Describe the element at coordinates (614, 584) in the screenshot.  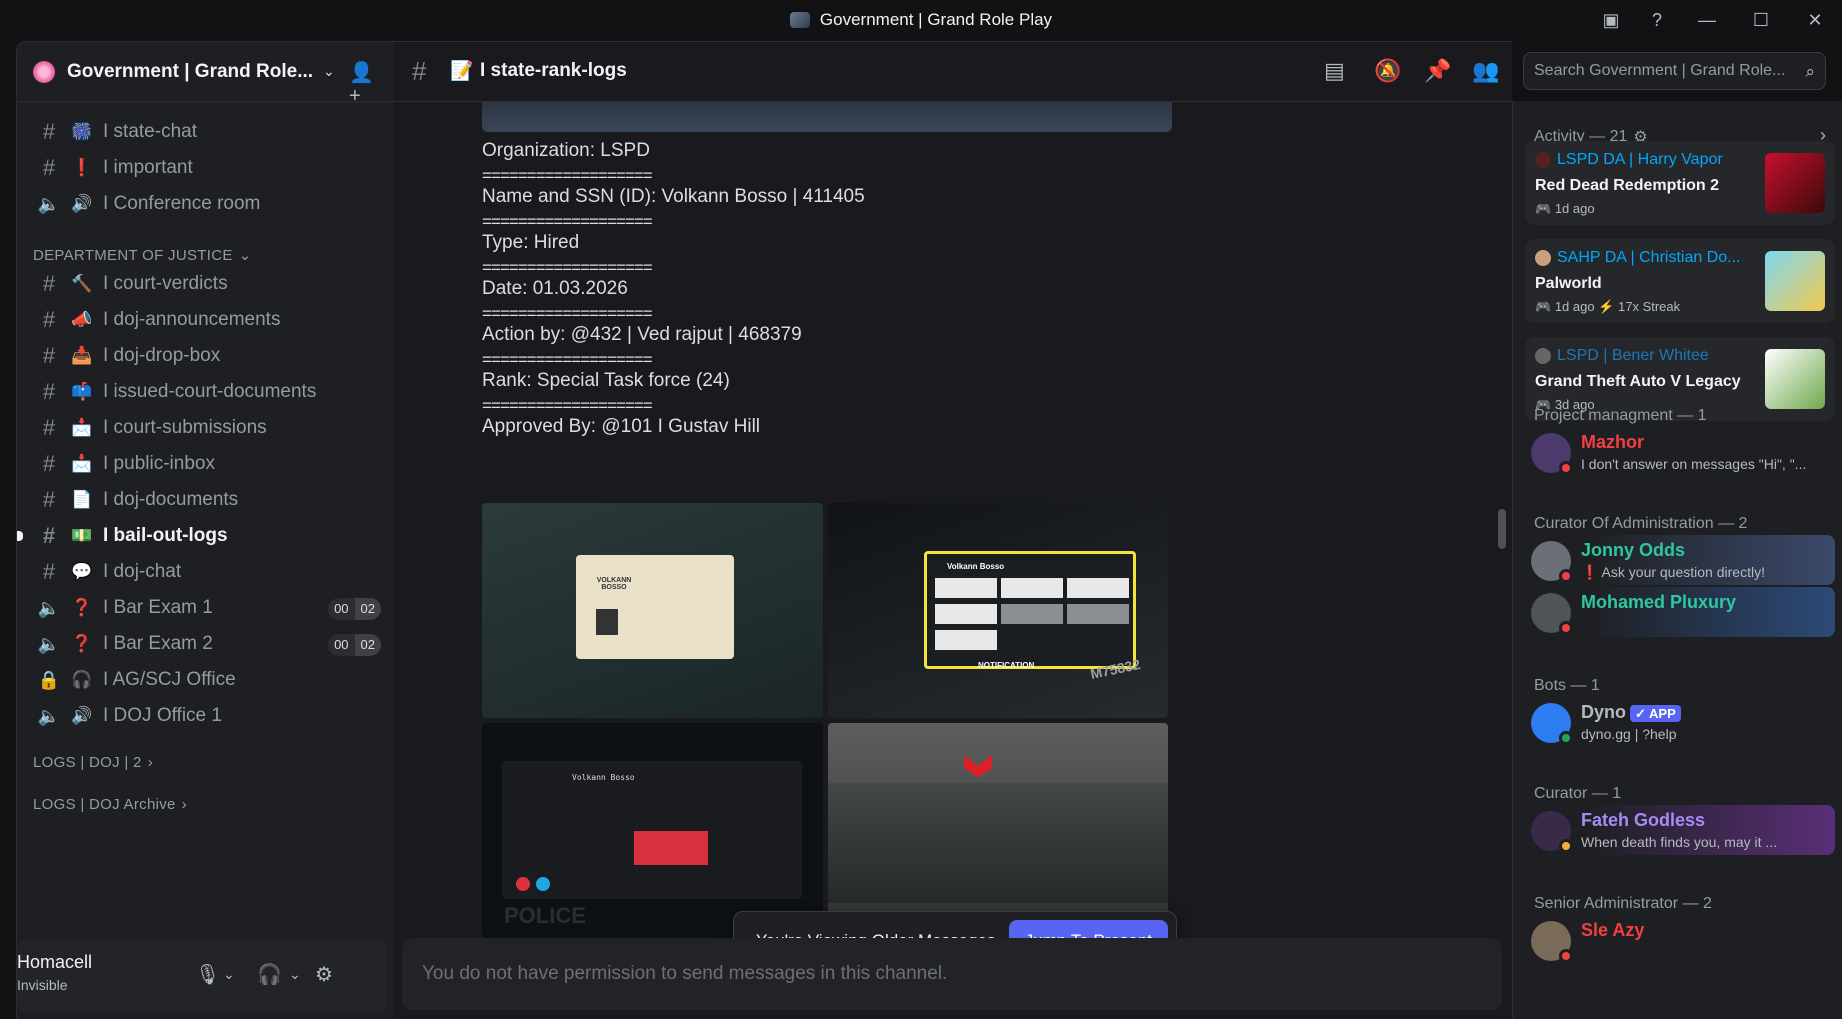
I see `passport-name-text: VOLKANN BOSSO` at that location.